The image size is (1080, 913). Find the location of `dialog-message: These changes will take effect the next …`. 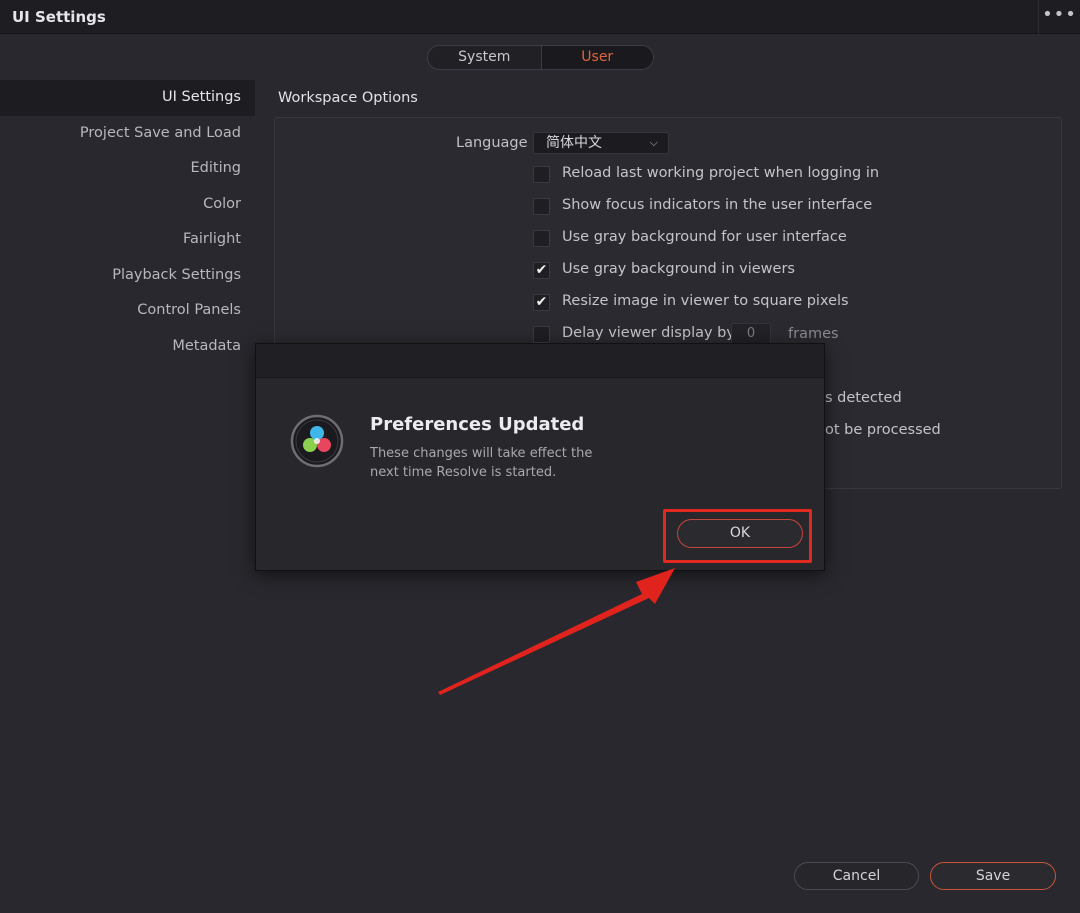

dialog-message: These changes will take effect the next … is located at coordinates (481, 463).